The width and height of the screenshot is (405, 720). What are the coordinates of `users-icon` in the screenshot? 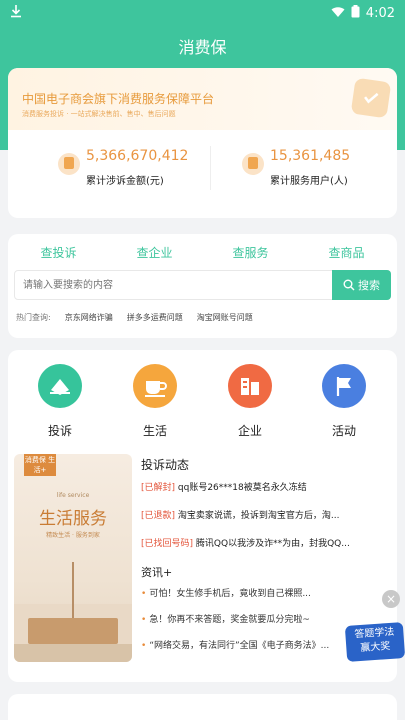 It's located at (253, 164).